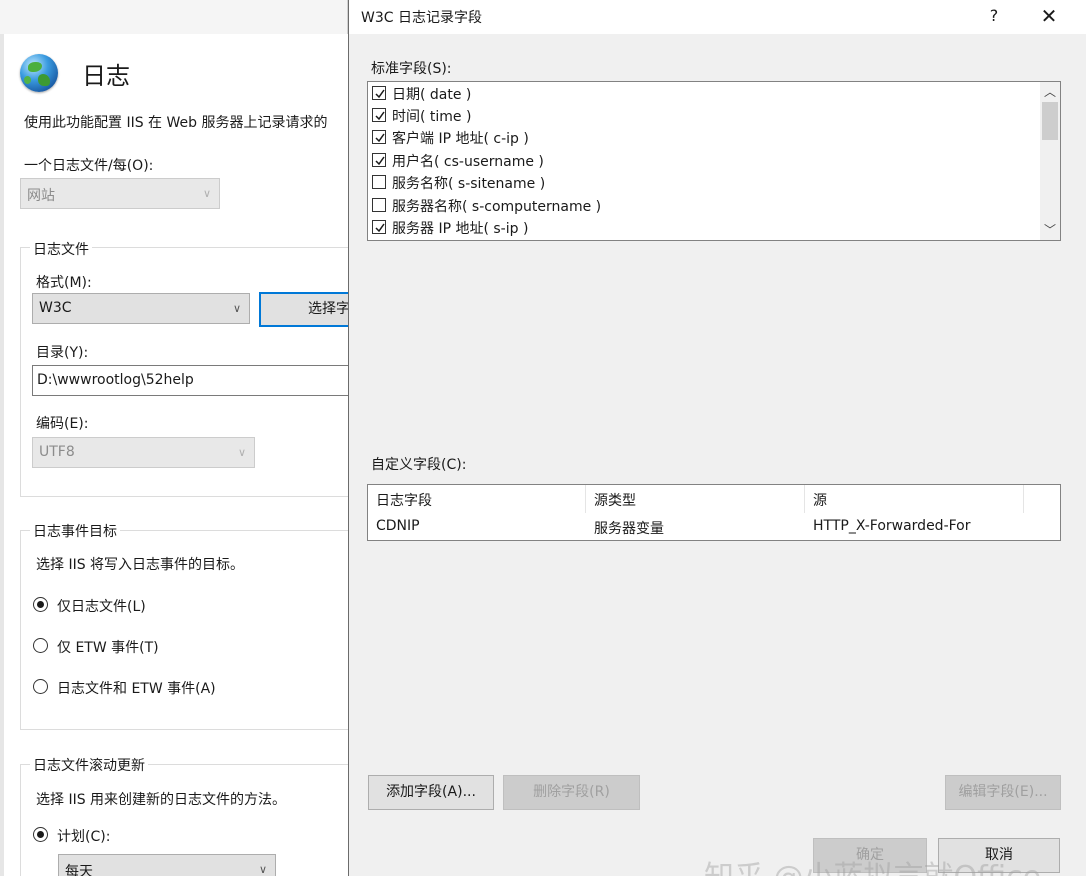 The width and height of the screenshot is (1086, 876). Describe the element at coordinates (468, 162) in the screenshot. I see `field-label: 用户名( cs-username )` at that location.